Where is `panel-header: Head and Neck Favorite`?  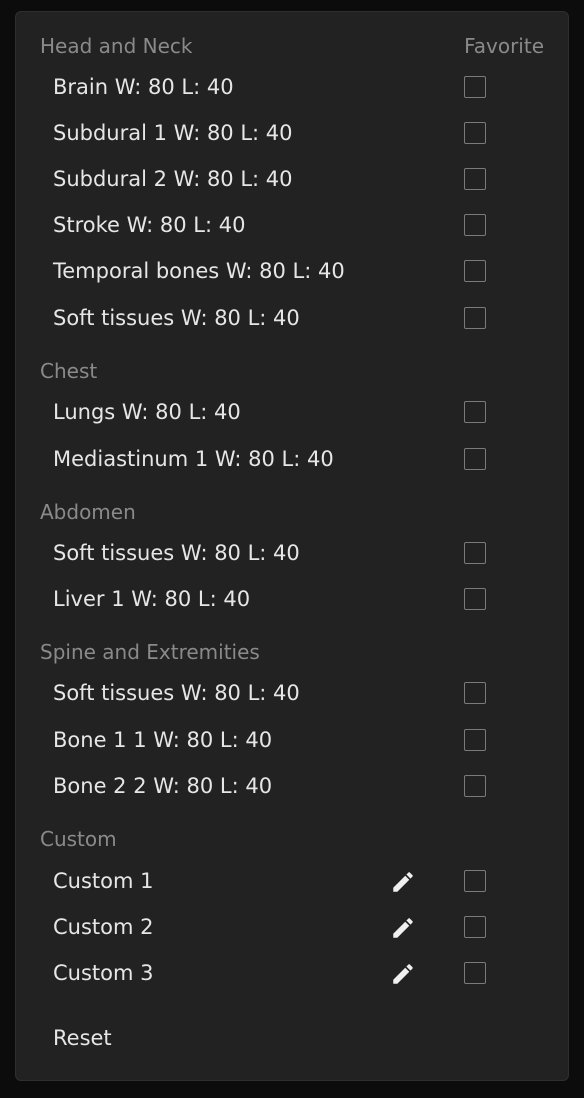
panel-header: Head and Neck Favorite is located at coordinates (292, 46).